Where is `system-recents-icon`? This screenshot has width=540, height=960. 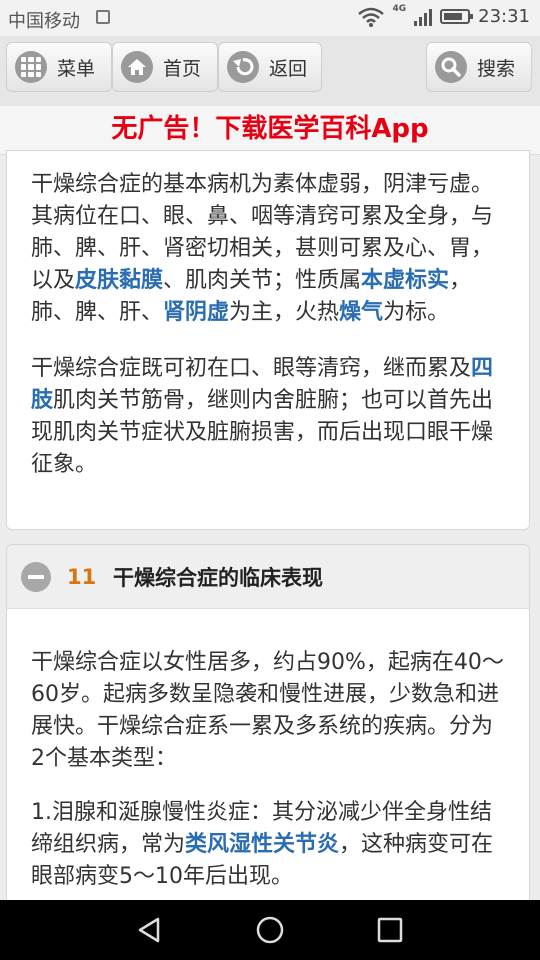
system-recents-icon is located at coordinates (390, 930).